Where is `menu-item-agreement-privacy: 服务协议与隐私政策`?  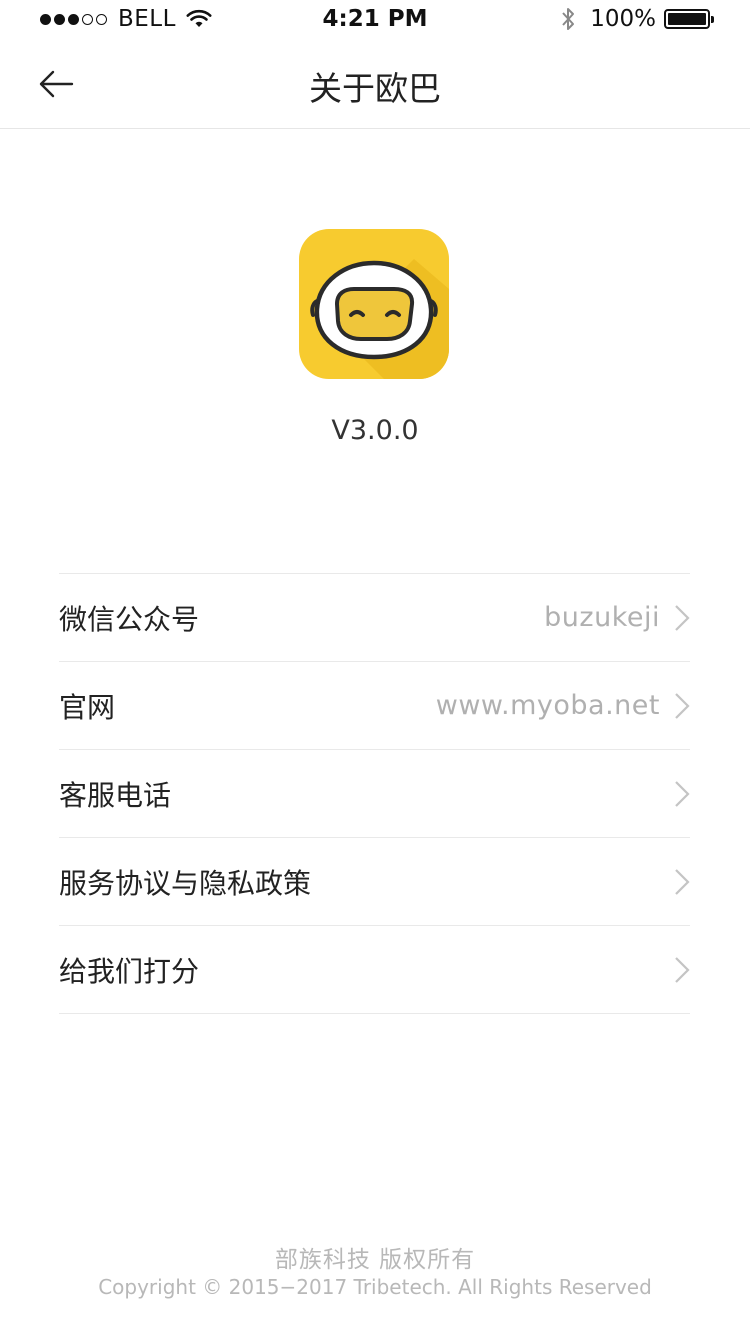 menu-item-agreement-privacy: 服务协议与隐私政策 is located at coordinates (374, 882).